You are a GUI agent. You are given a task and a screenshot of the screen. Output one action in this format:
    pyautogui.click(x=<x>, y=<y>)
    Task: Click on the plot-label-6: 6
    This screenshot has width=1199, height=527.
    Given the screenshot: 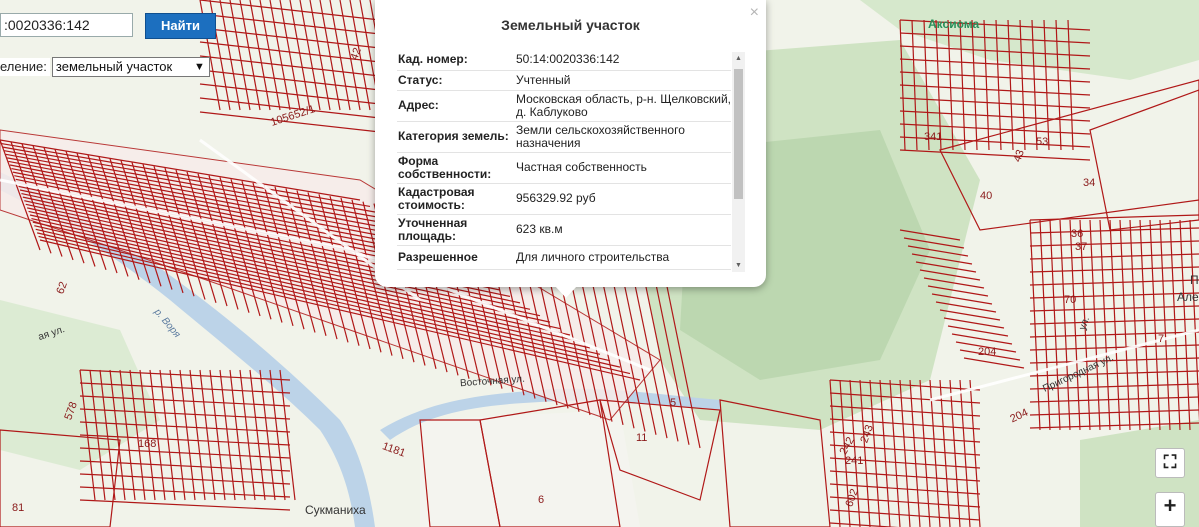 What is the action you would take?
    pyautogui.click(x=541, y=500)
    